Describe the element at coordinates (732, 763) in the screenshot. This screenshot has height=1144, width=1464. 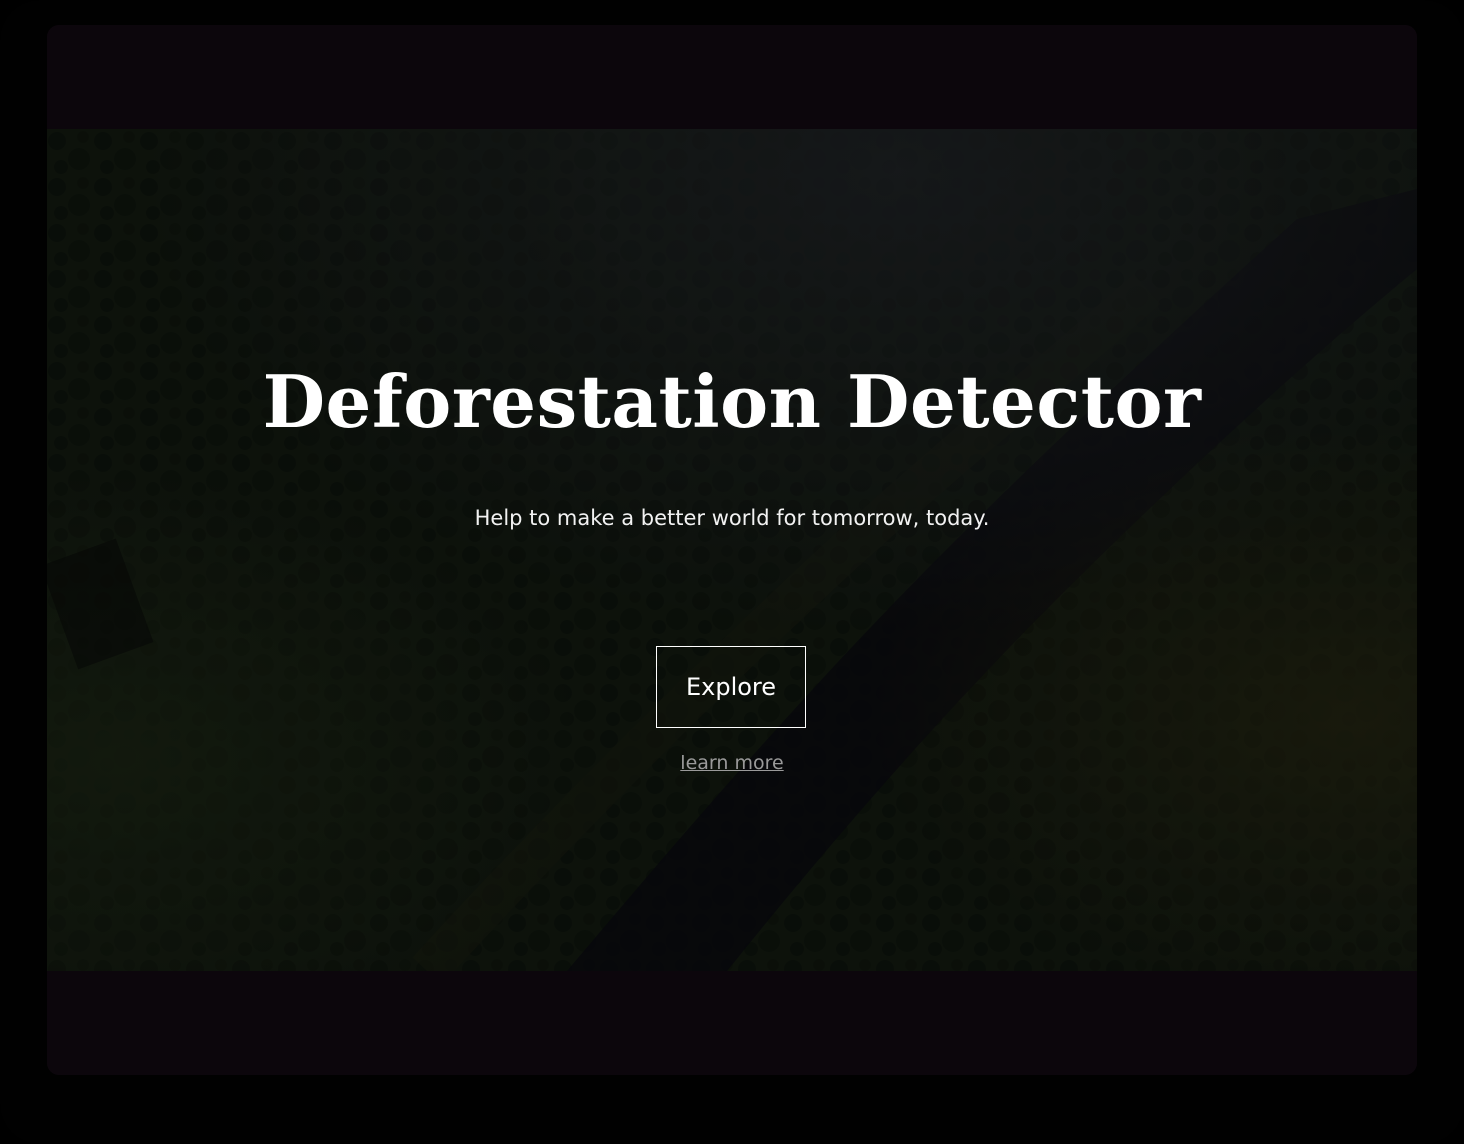
I see `learn-more-link: learn more` at that location.